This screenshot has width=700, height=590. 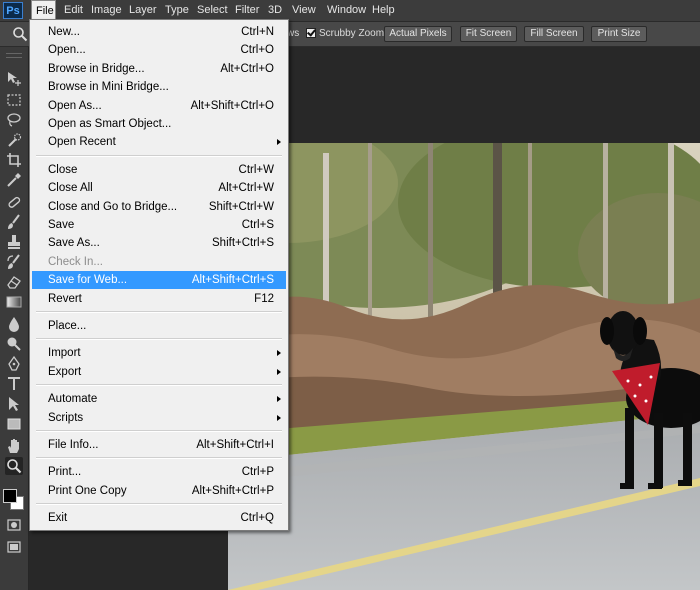 I want to click on file-menu-item-save-for-web: Save for Web... Alt+Shift+Ctrl+S, so click(x=159, y=280).